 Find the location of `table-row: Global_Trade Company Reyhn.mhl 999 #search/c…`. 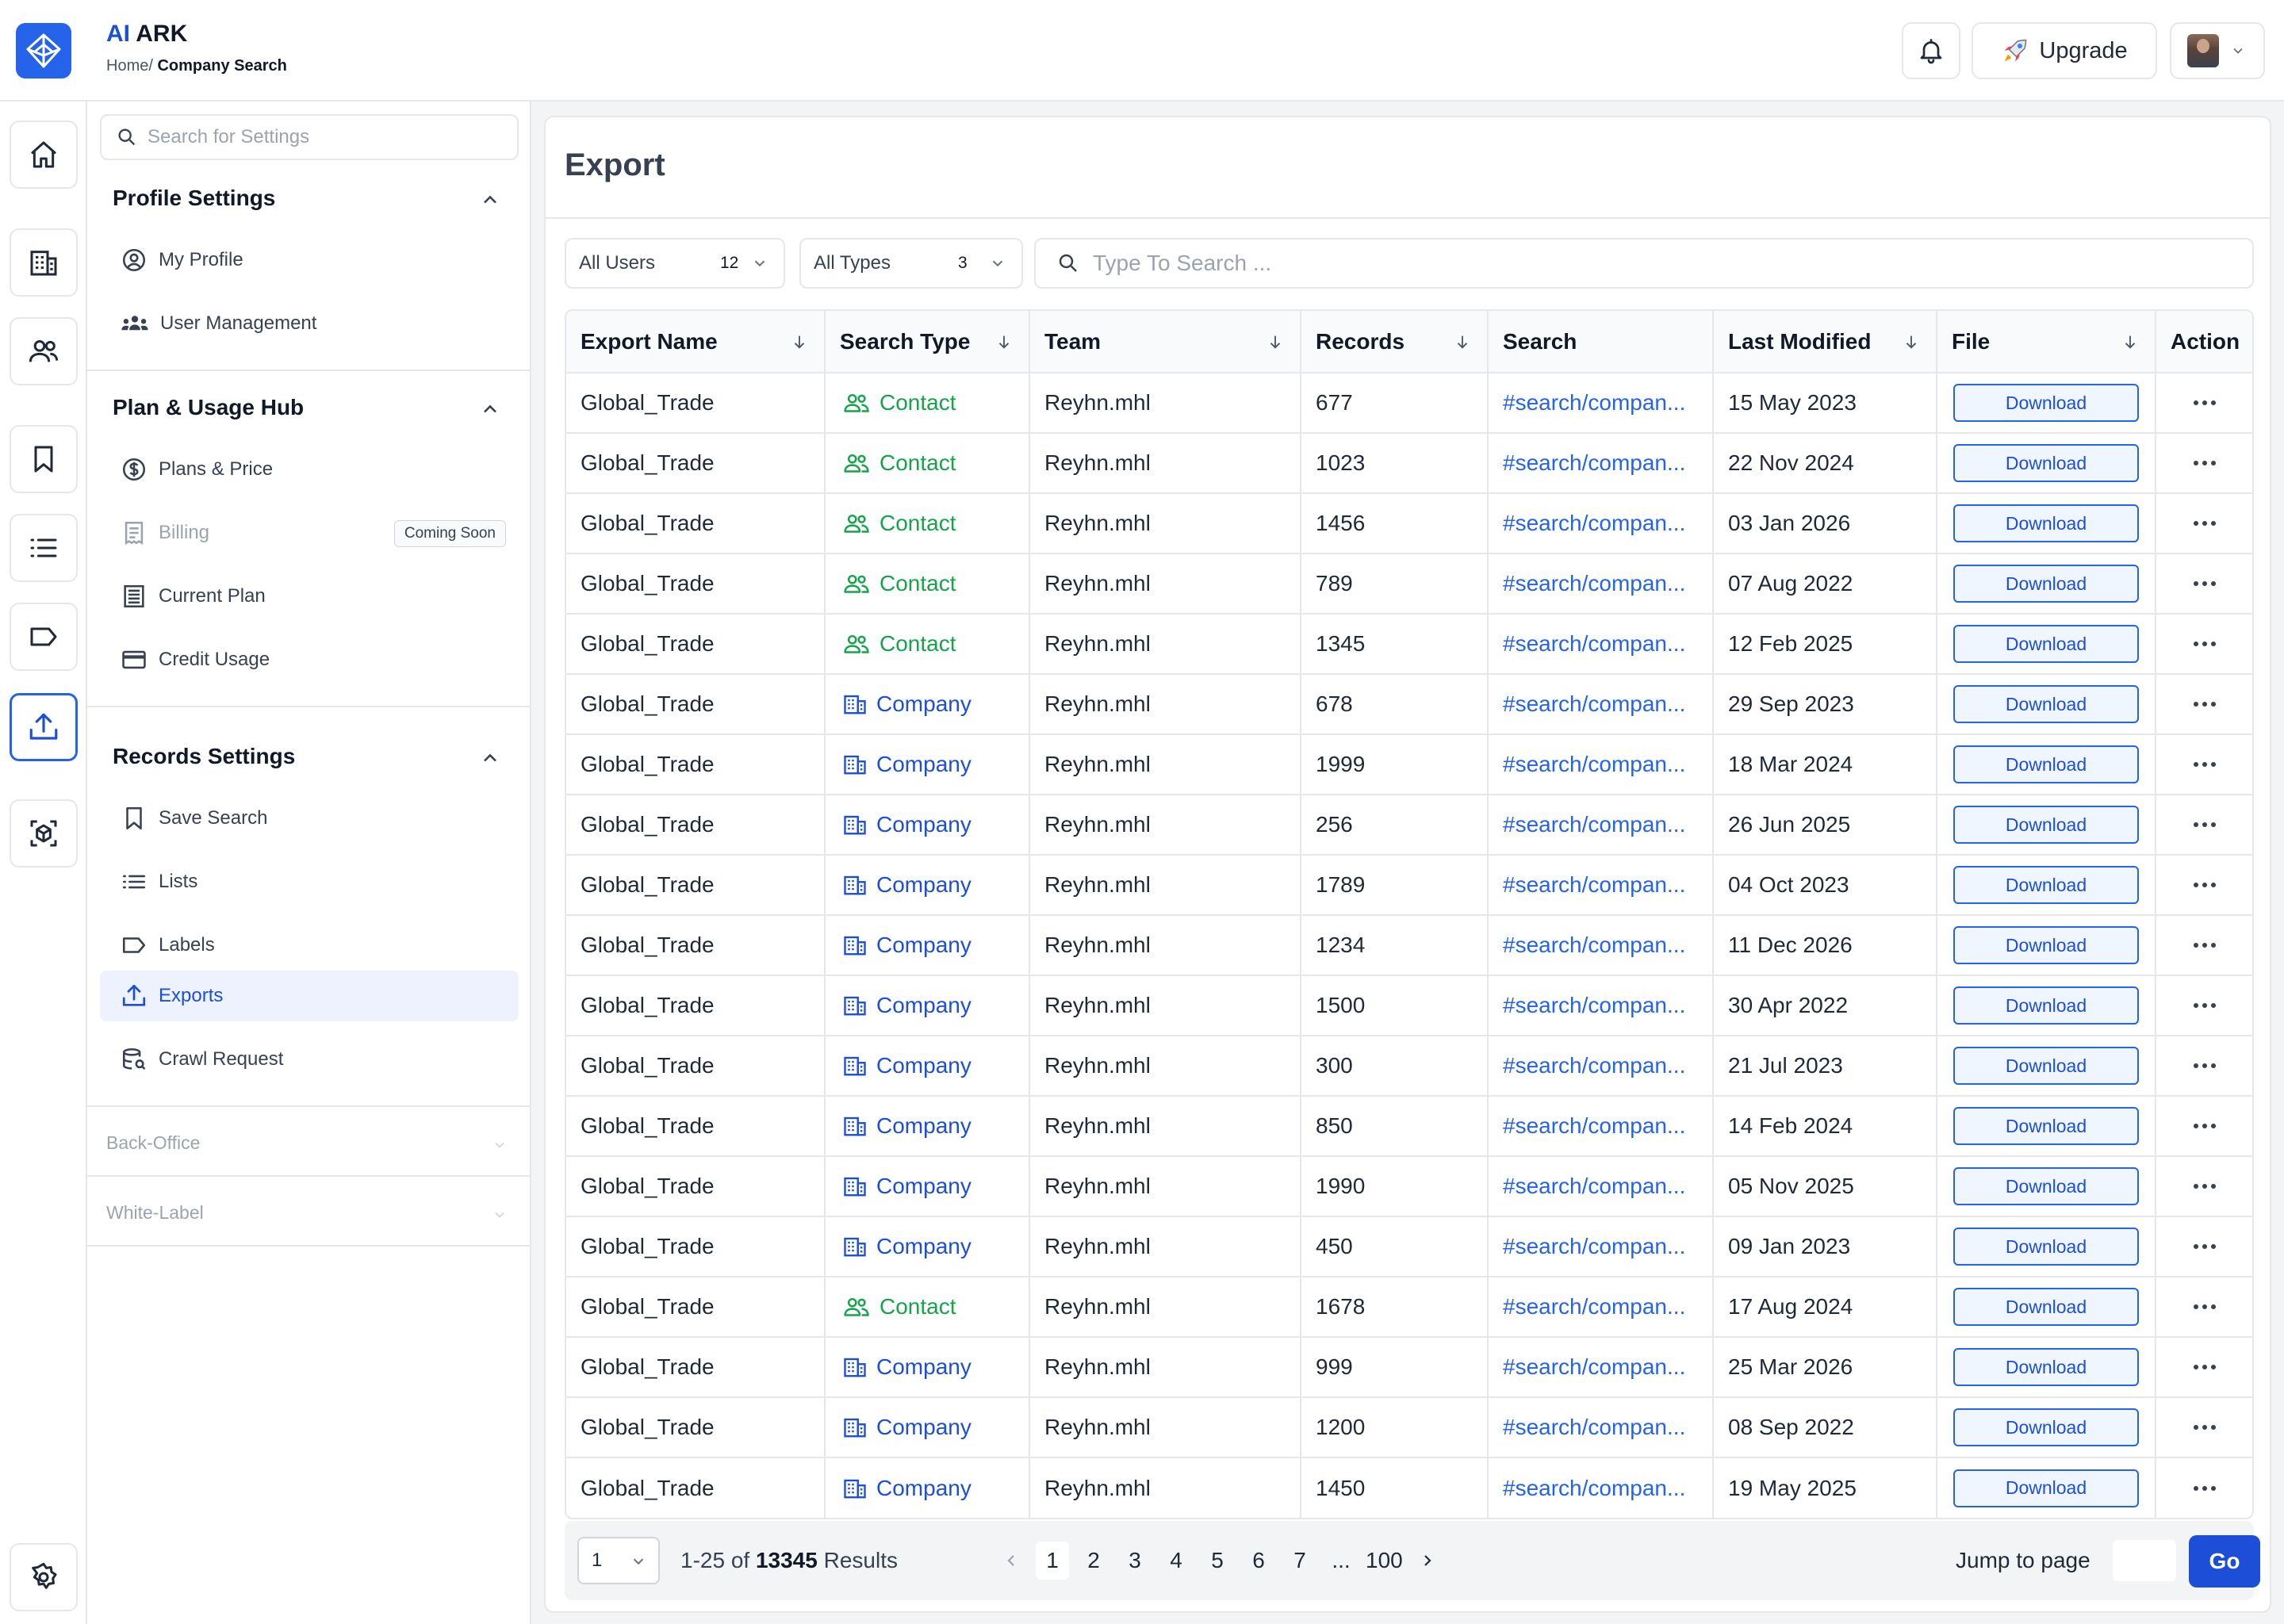

table-row: Global_Trade Company Reyhn.mhl 999 #search/c… is located at coordinates (1409, 1367).